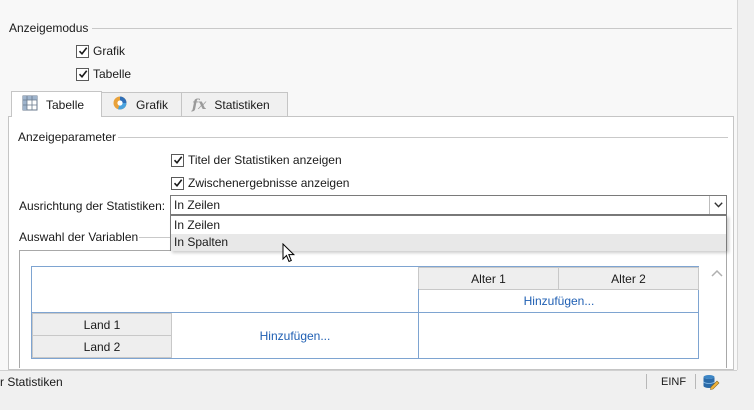  Describe the element at coordinates (102, 324) in the screenshot. I see `row-header-land-1: Land 1` at that location.